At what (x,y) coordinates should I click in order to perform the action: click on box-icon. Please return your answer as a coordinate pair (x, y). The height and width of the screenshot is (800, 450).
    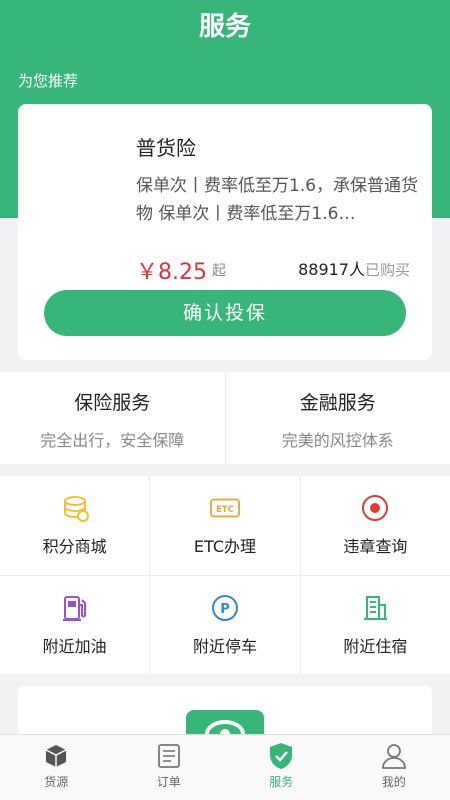
    Looking at the image, I should click on (56, 756).